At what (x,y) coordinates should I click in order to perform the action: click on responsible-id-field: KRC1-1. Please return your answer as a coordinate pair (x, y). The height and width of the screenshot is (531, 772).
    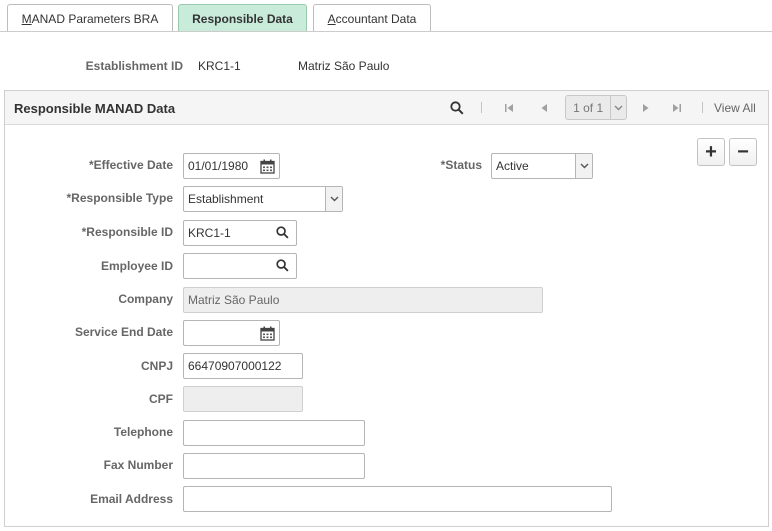
    Looking at the image, I should click on (240, 233).